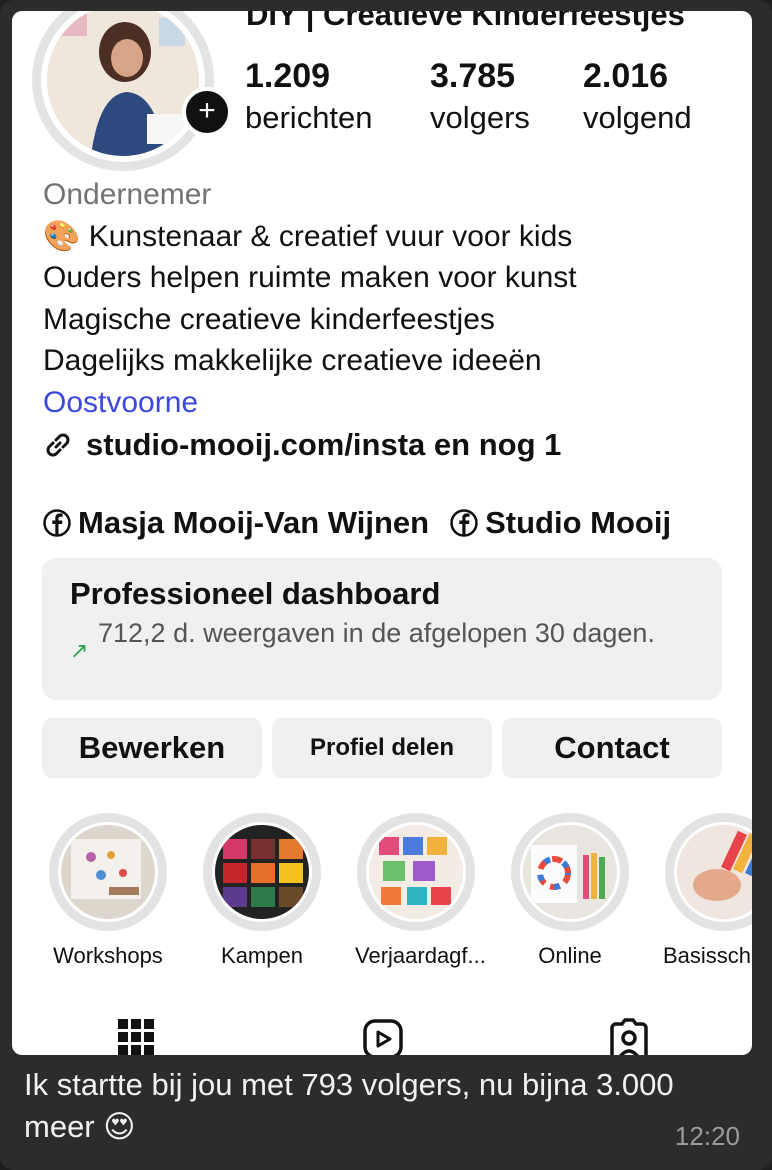 Image resolution: width=772 pixels, height=1170 pixels. Describe the element at coordinates (123, 83) in the screenshot. I see `avatar-photo` at that location.